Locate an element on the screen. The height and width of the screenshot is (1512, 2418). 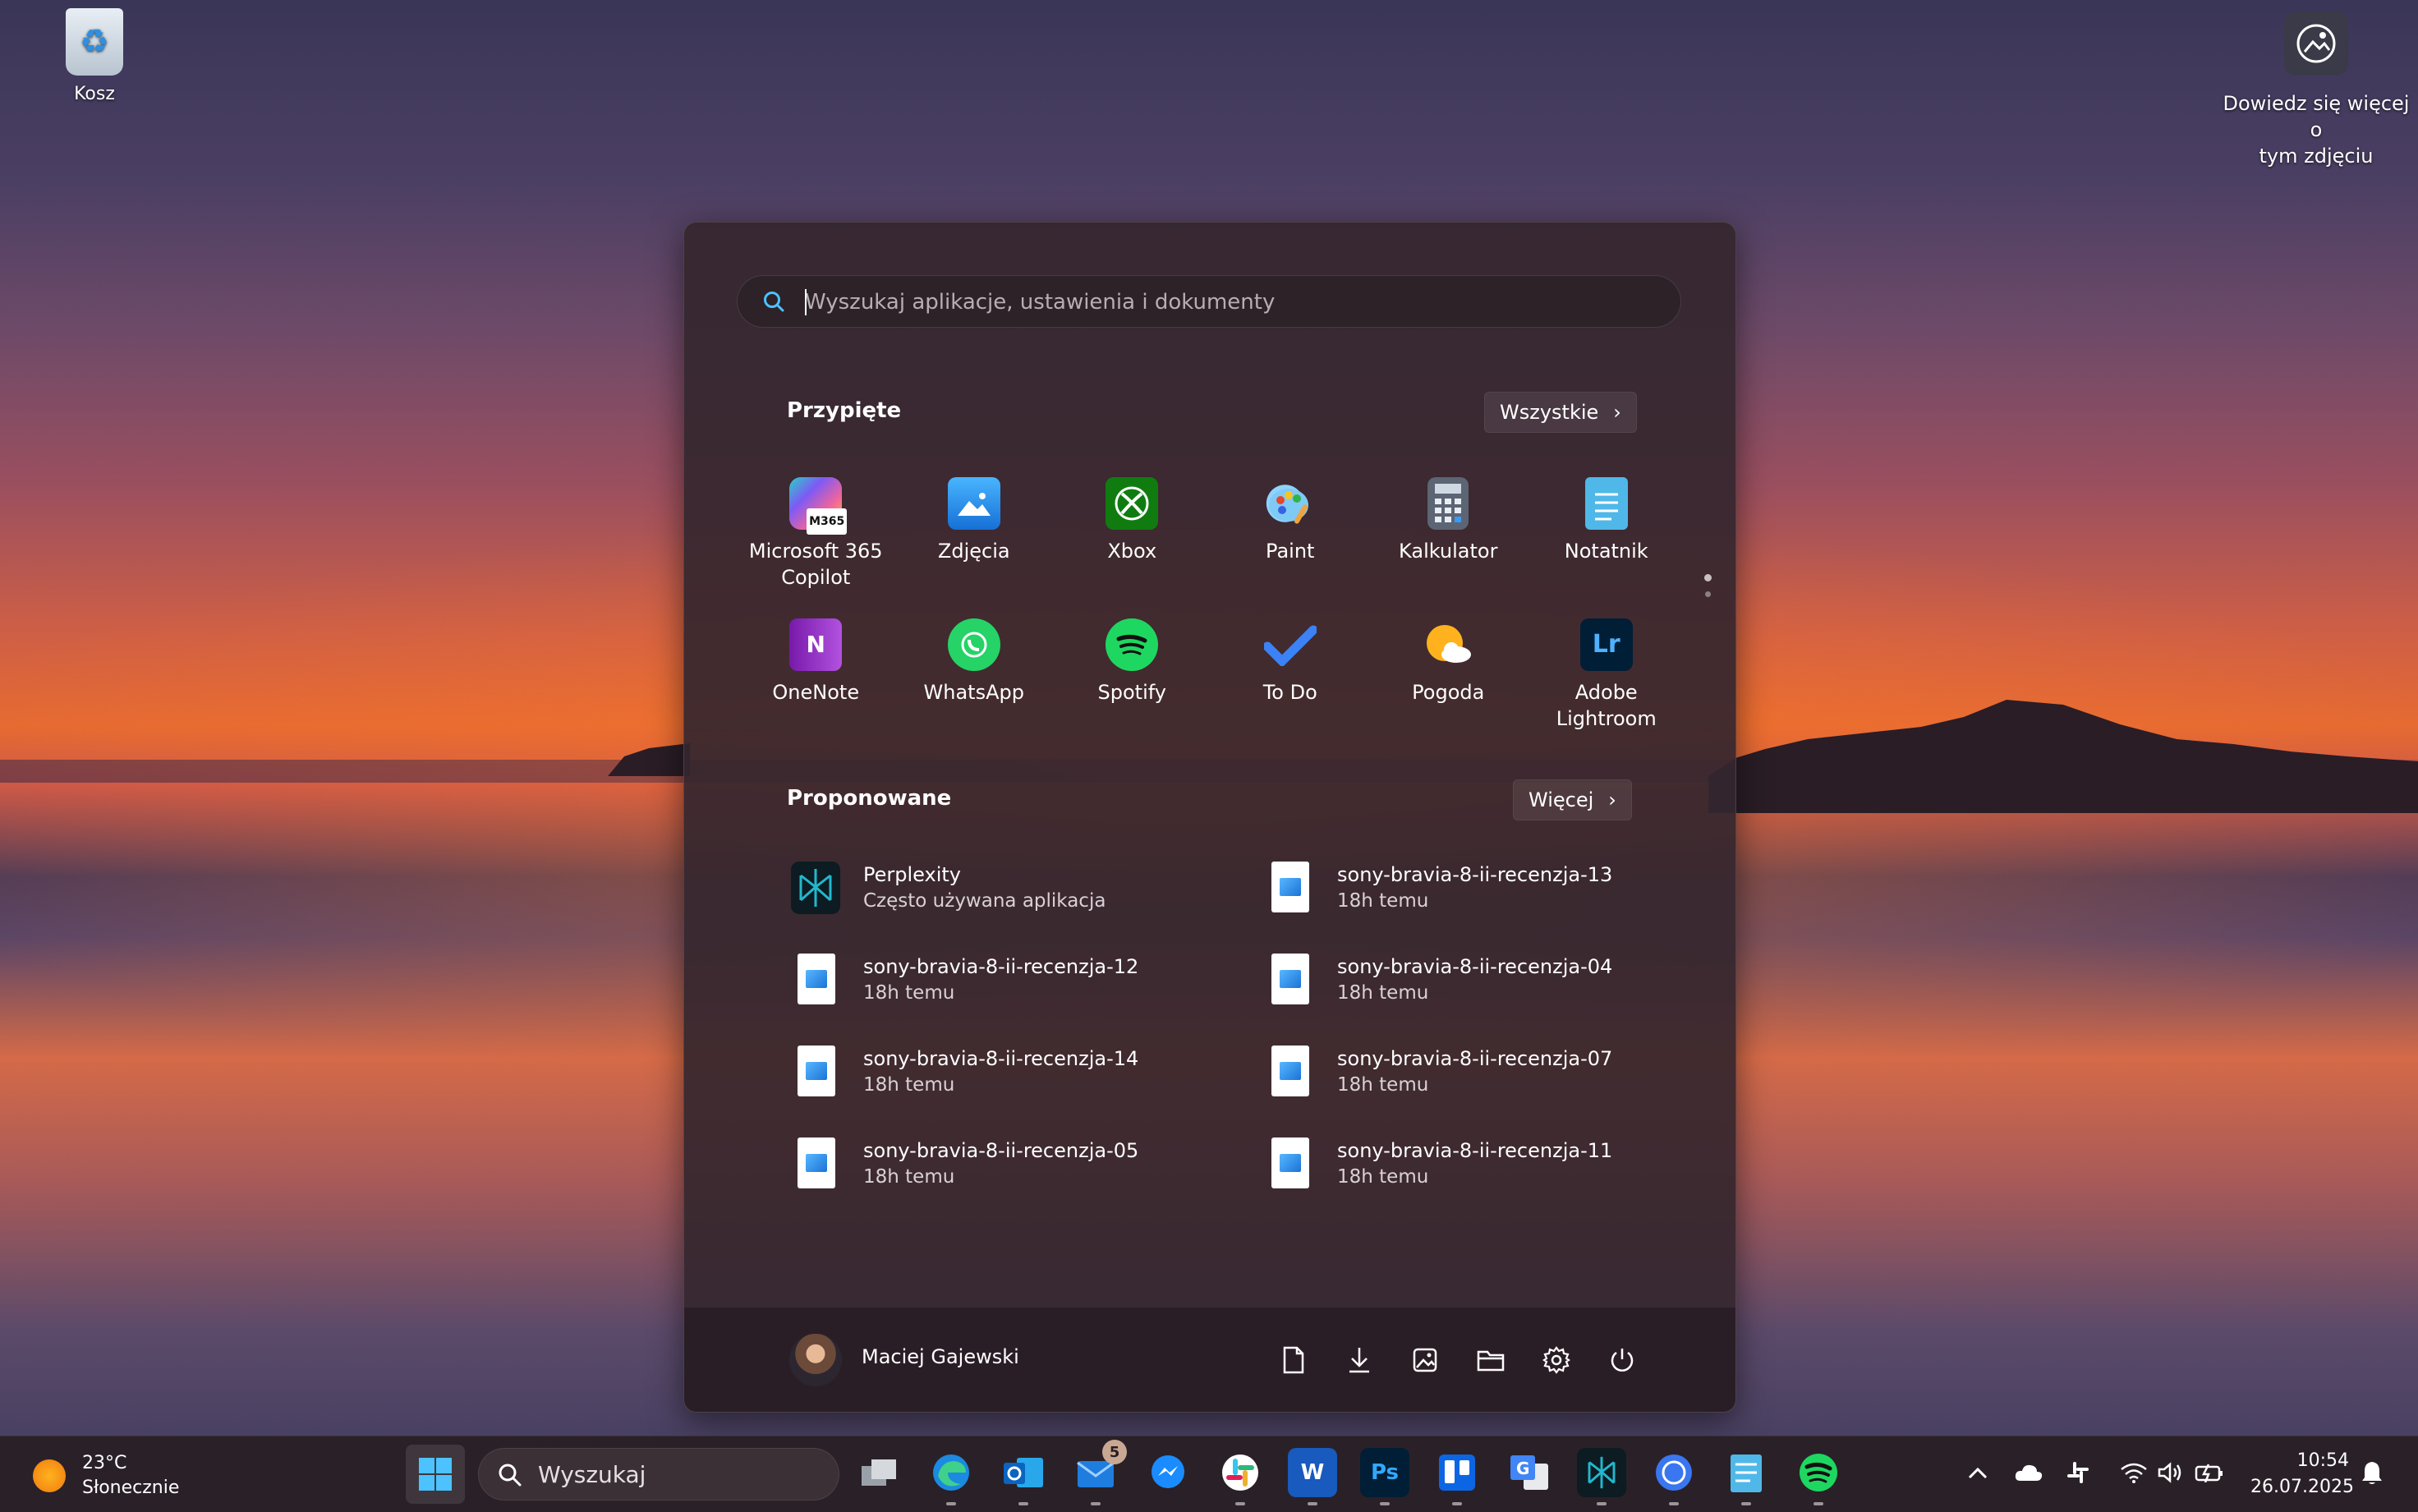
volume-tray is located at coordinates (2170, 1473).